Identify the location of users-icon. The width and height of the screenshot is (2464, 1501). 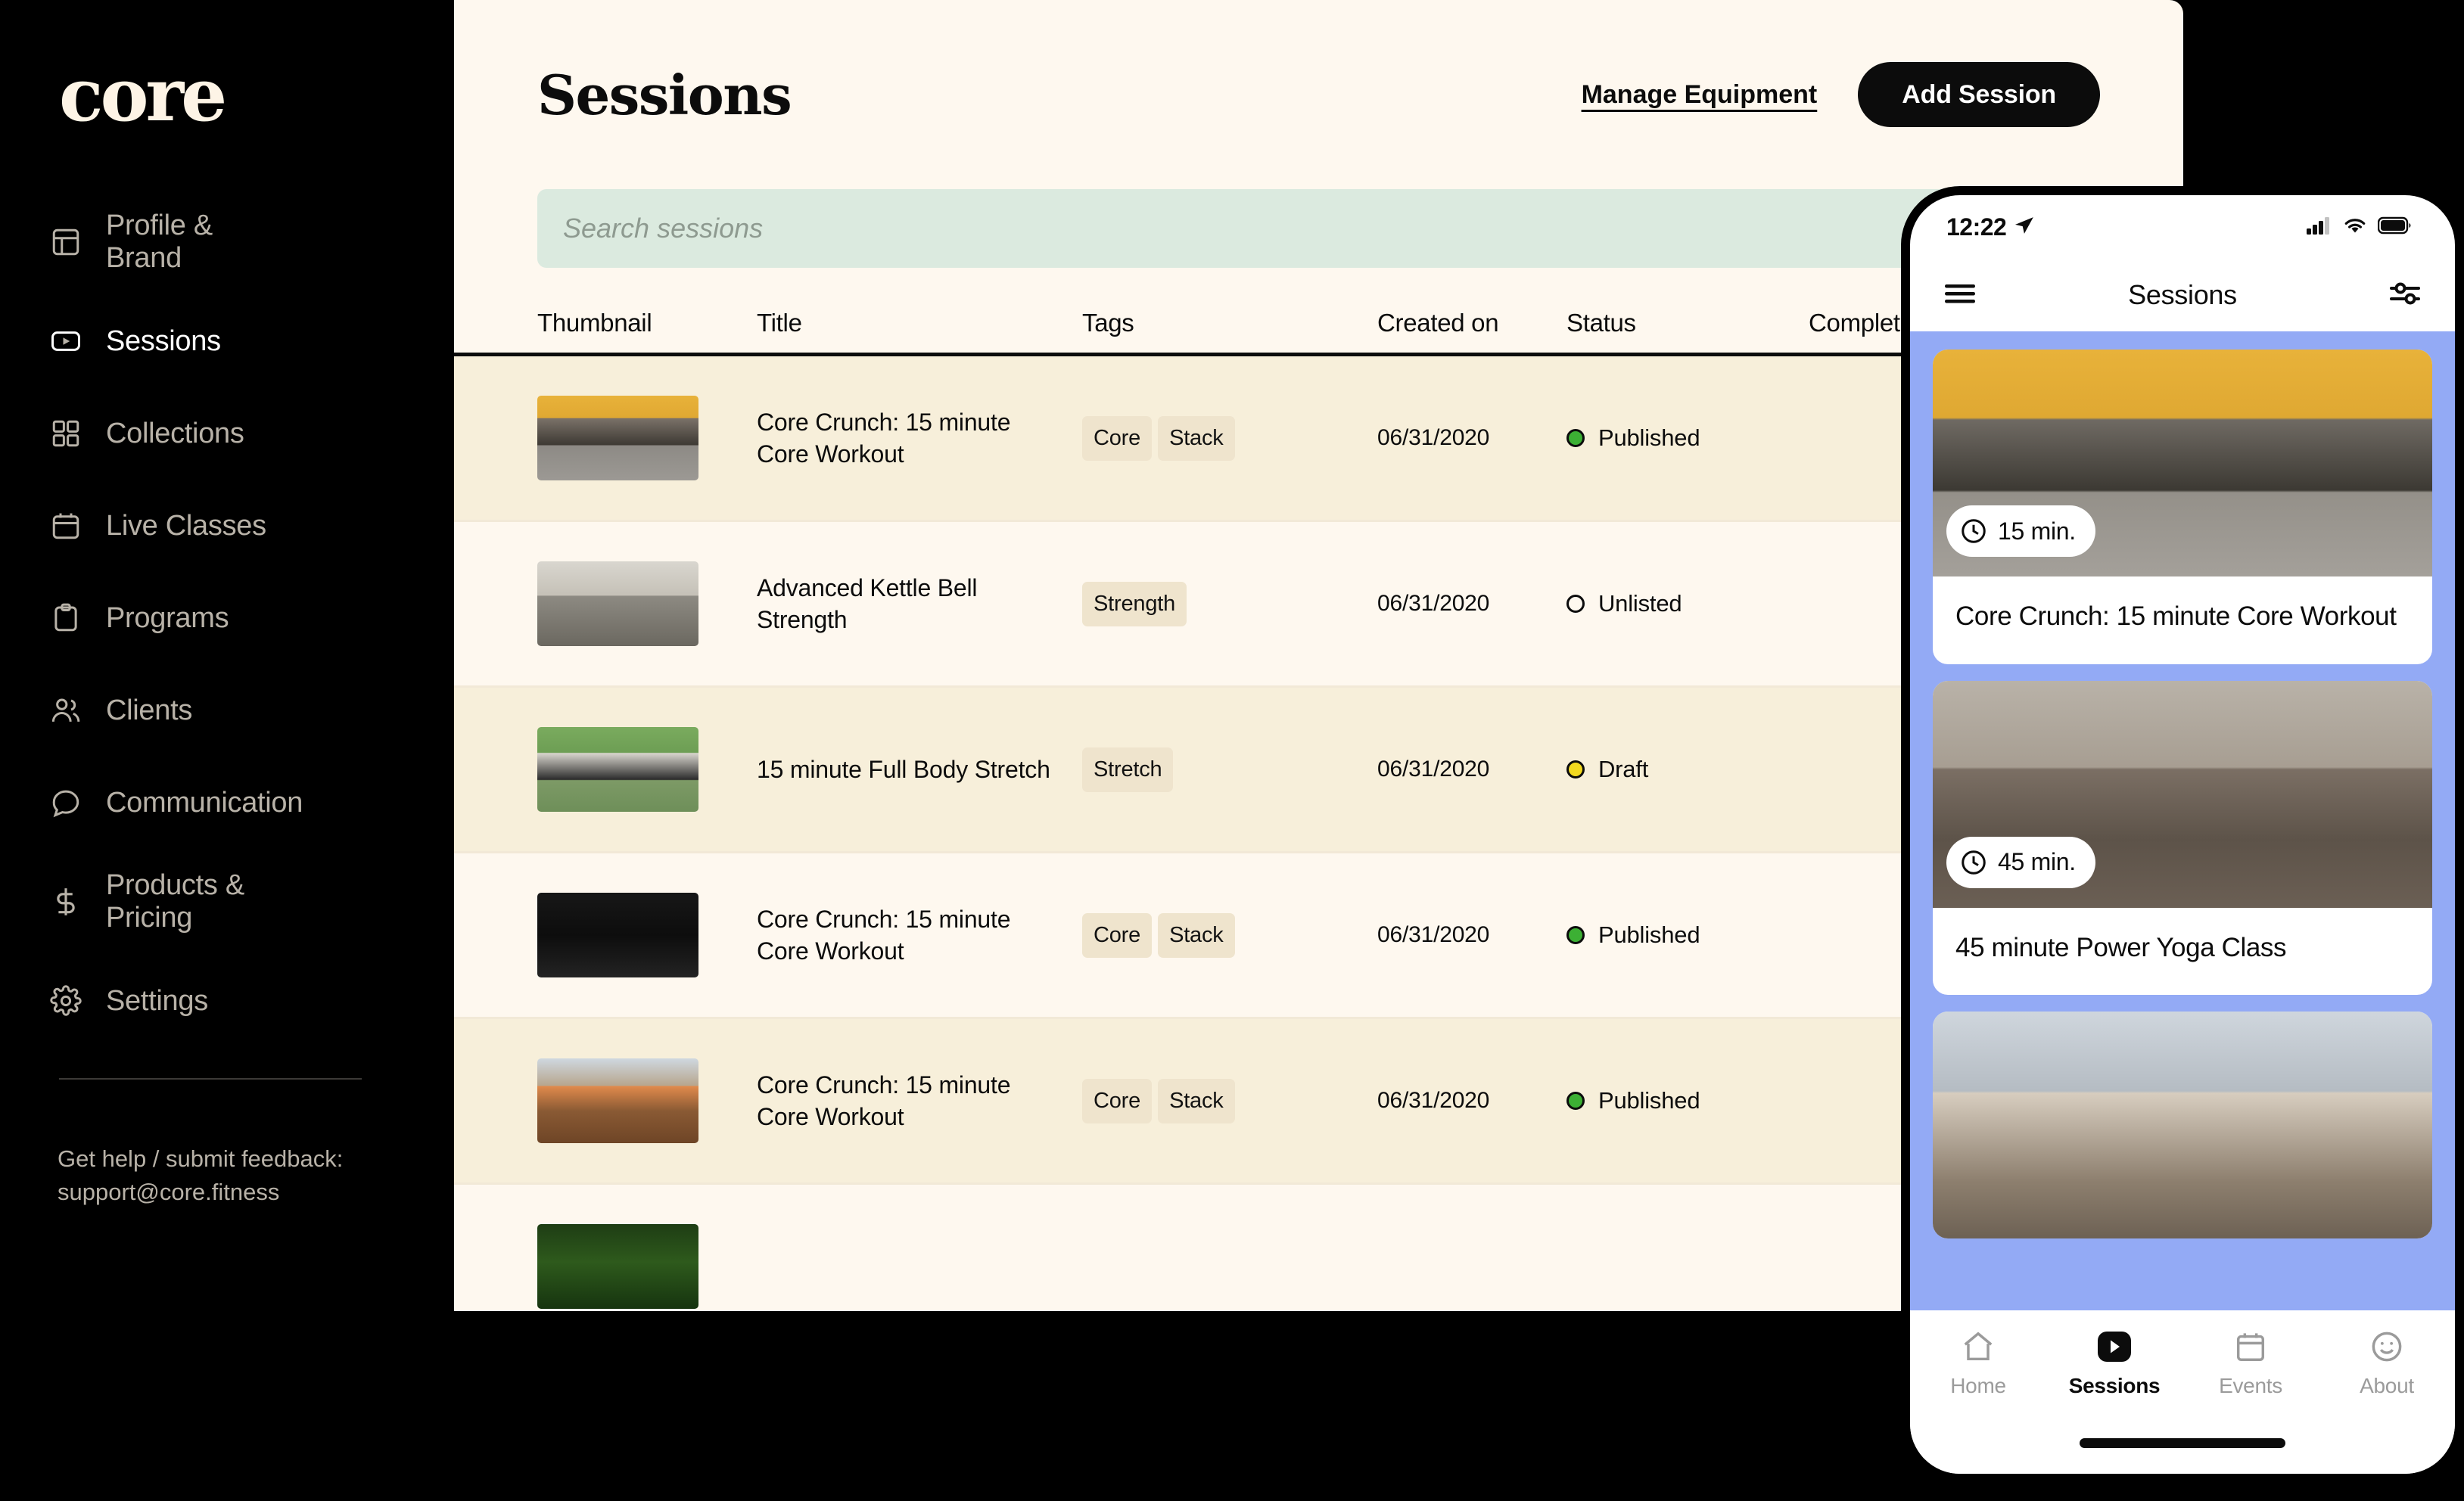
(66, 710).